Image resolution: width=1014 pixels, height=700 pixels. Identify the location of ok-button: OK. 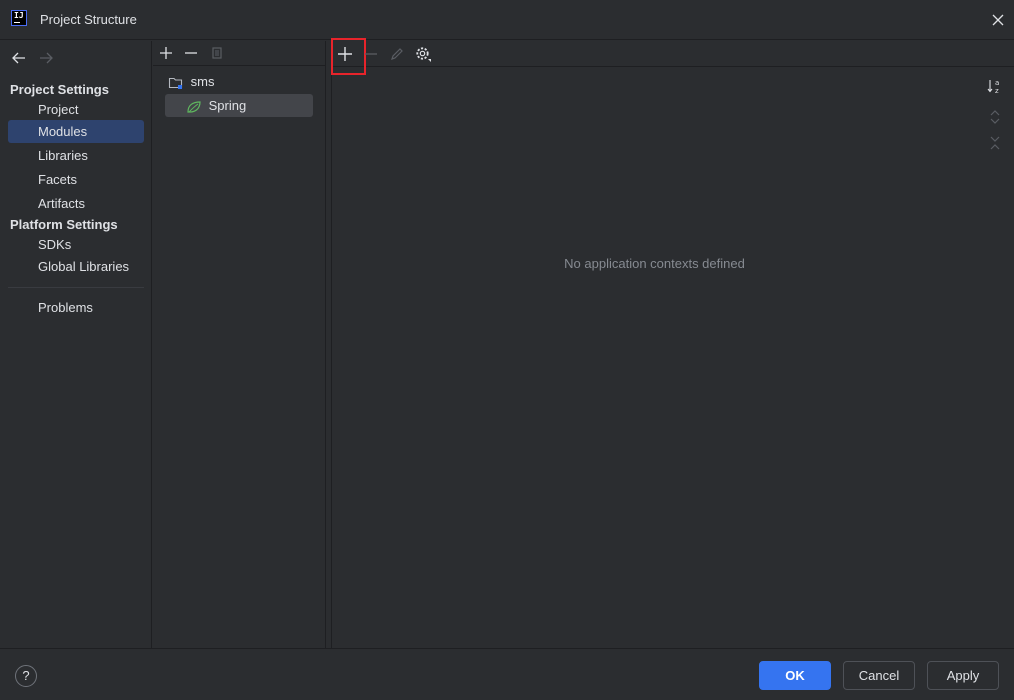
(795, 675).